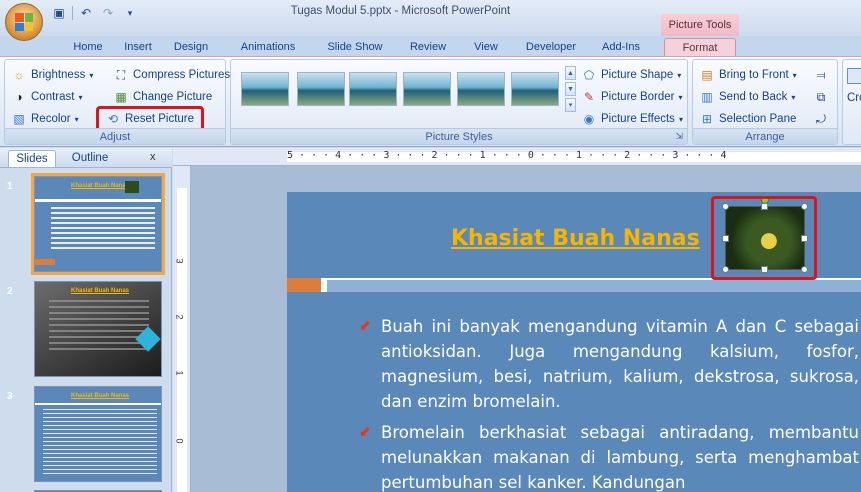  I want to click on tab-slides: Slides, so click(32, 158).